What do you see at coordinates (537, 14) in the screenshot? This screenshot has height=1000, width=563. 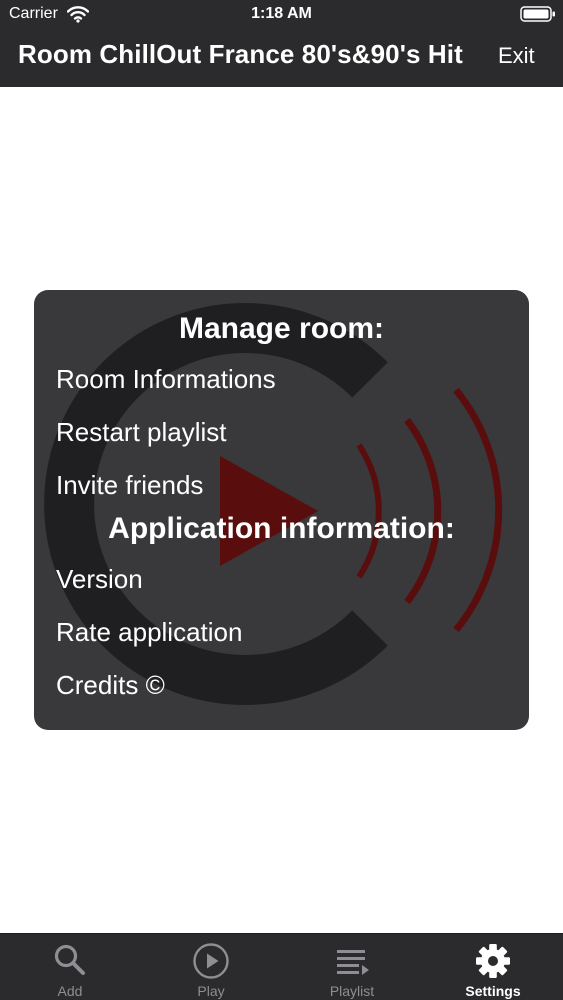 I see `battery-icon` at bounding box center [537, 14].